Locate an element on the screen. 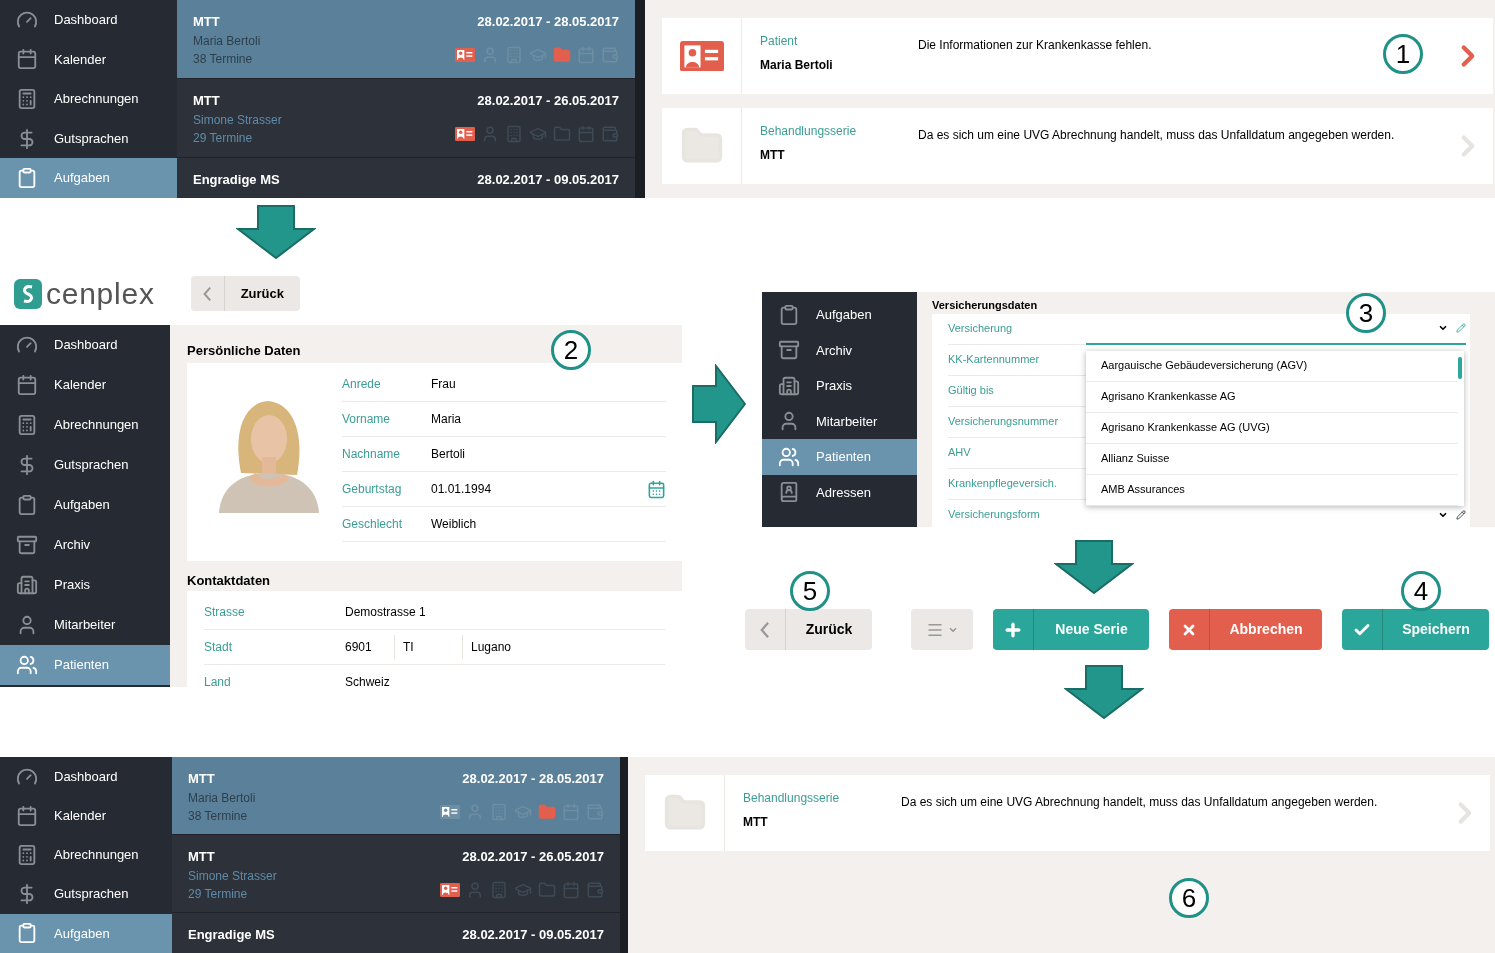 The width and height of the screenshot is (1495, 953). field-label: Krankenpflegeversich. is located at coordinates (1017, 484).